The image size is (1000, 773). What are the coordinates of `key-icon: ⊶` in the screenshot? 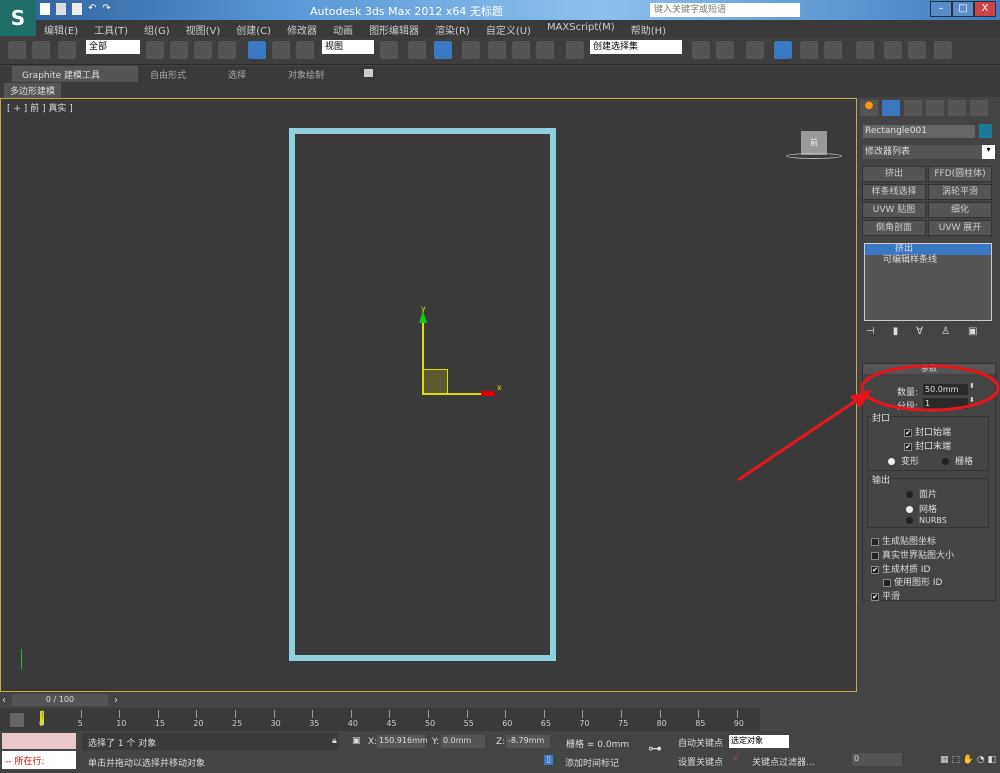 It's located at (655, 749).